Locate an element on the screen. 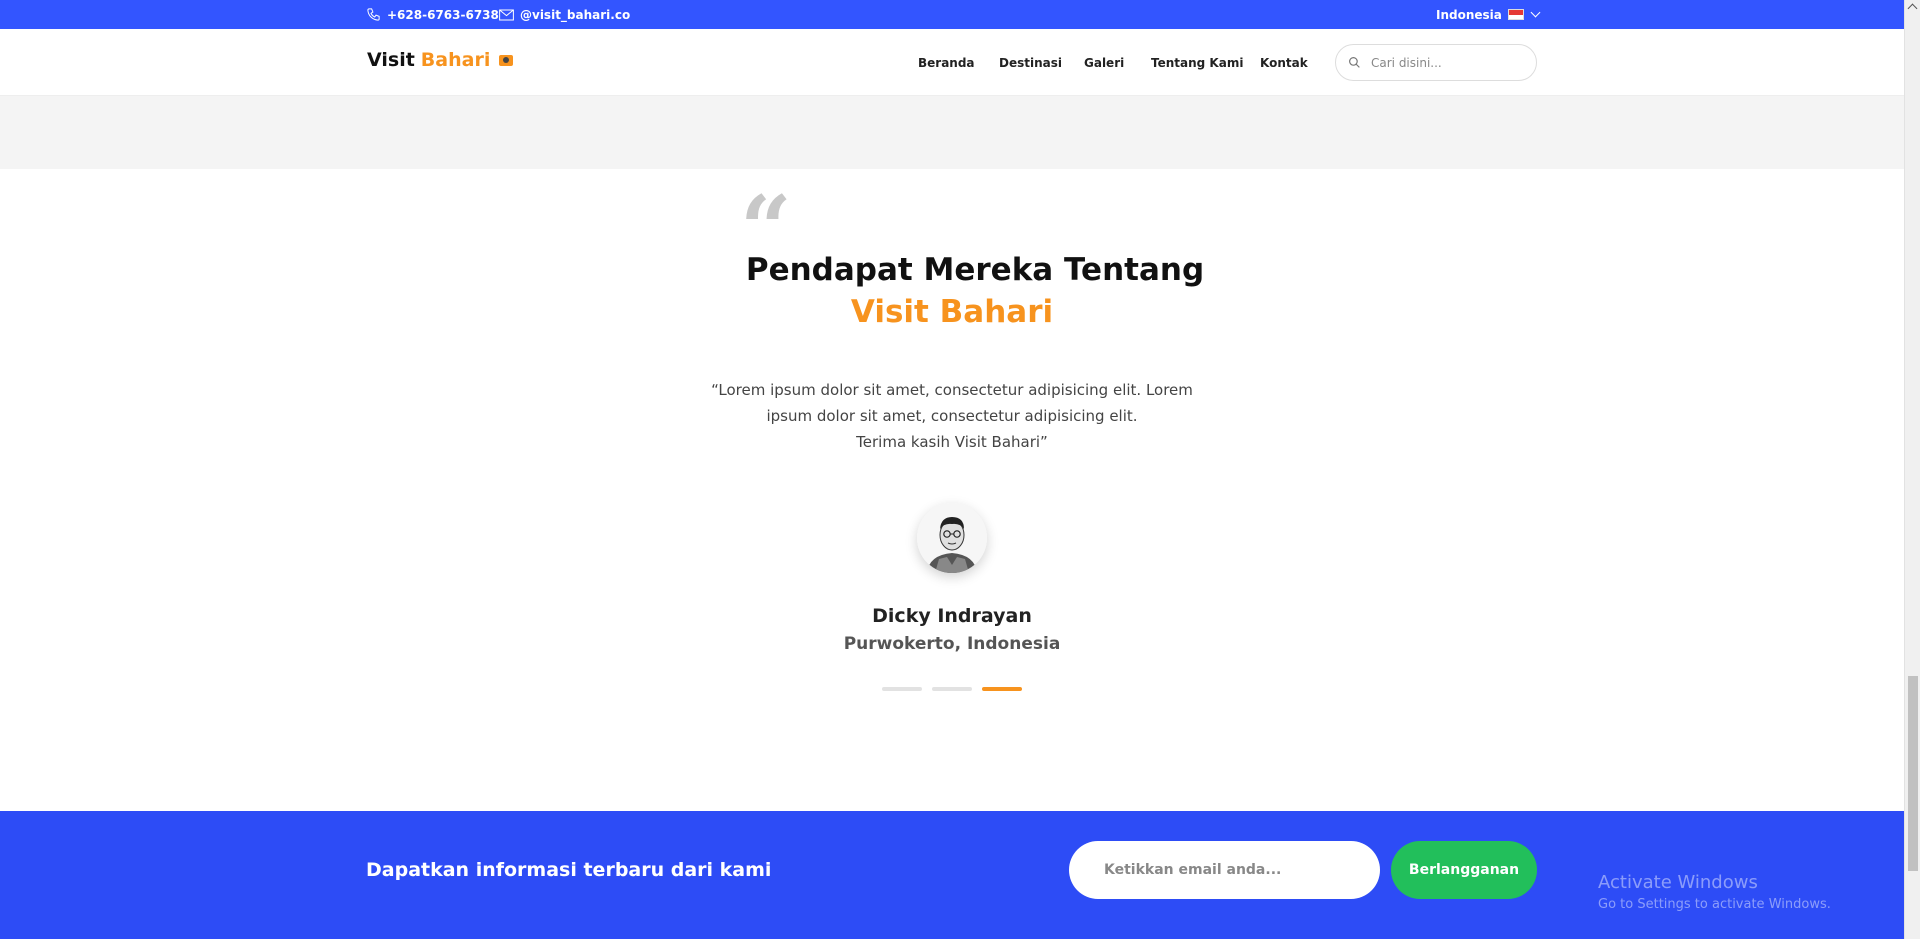 The width and height of the screenshot is (1920, 939). language-selector: Indonesia is located at coordinates (1488, 14).